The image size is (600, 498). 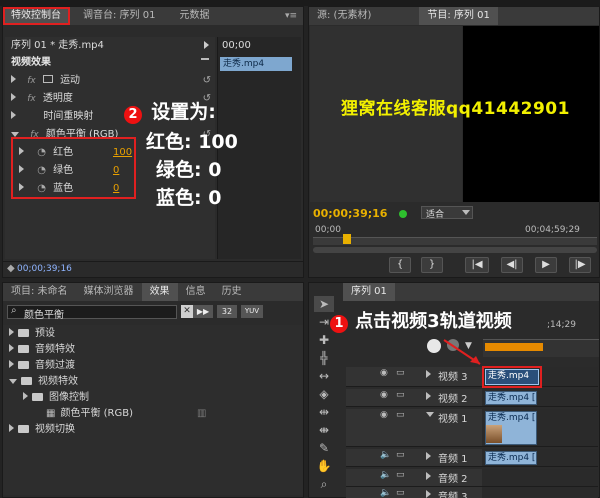 I want to click on badge-32: 32, so click(x=227, y=311).